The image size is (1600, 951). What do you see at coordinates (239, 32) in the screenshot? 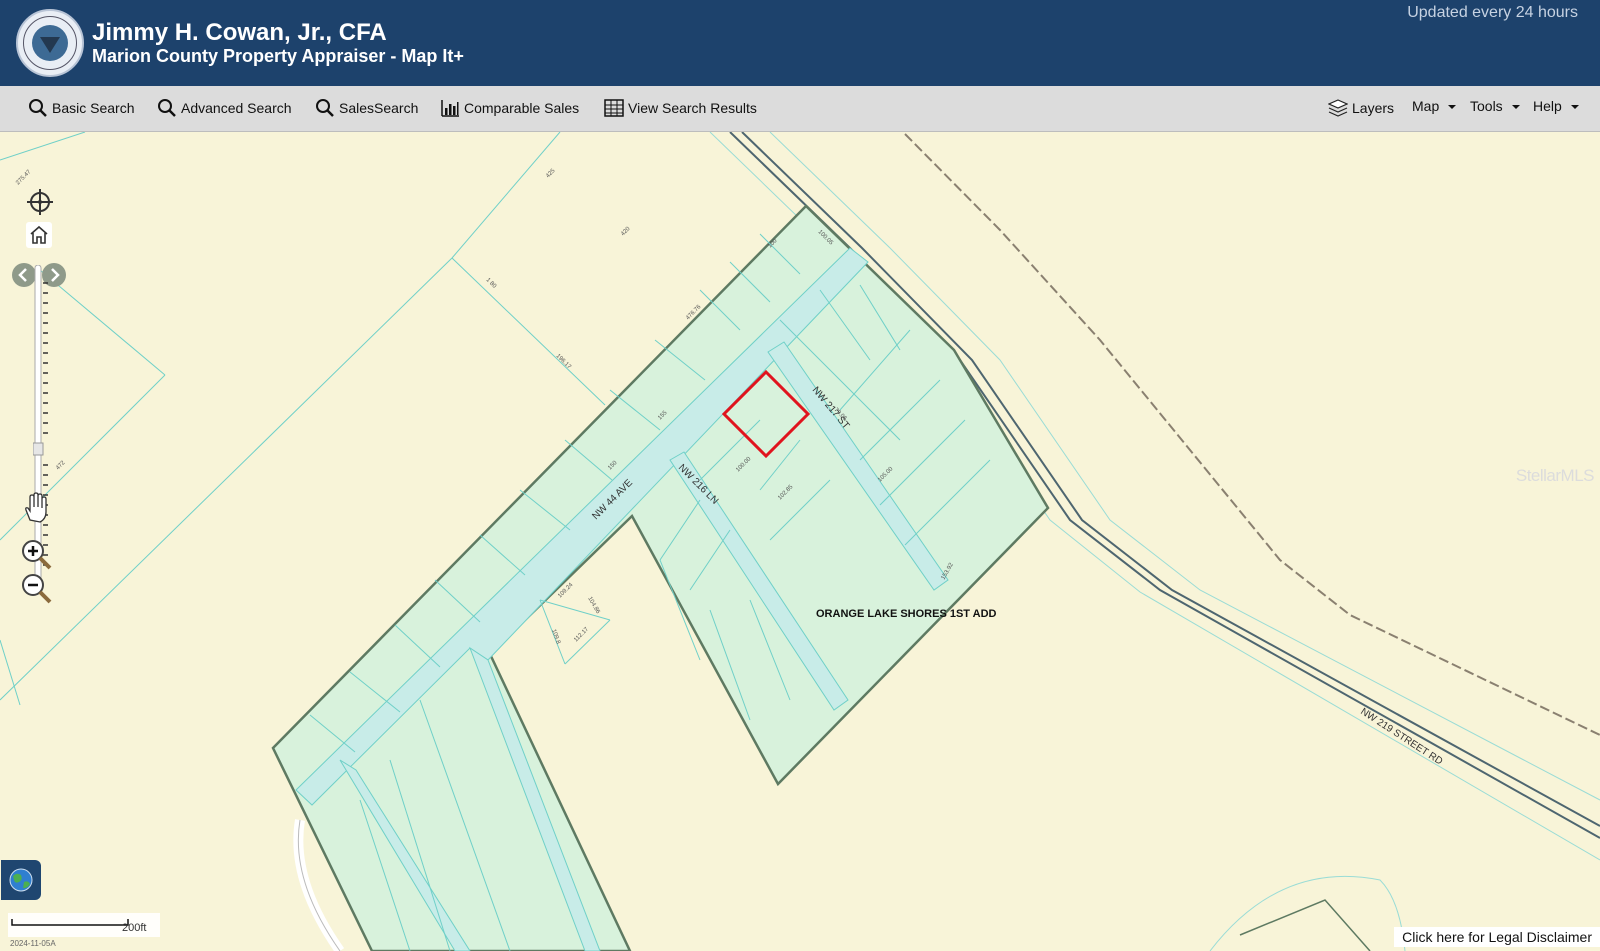
I see `appraiser-name: Jimmy H. Cowan, Jr., CFA` at bounding box center [239, 32].